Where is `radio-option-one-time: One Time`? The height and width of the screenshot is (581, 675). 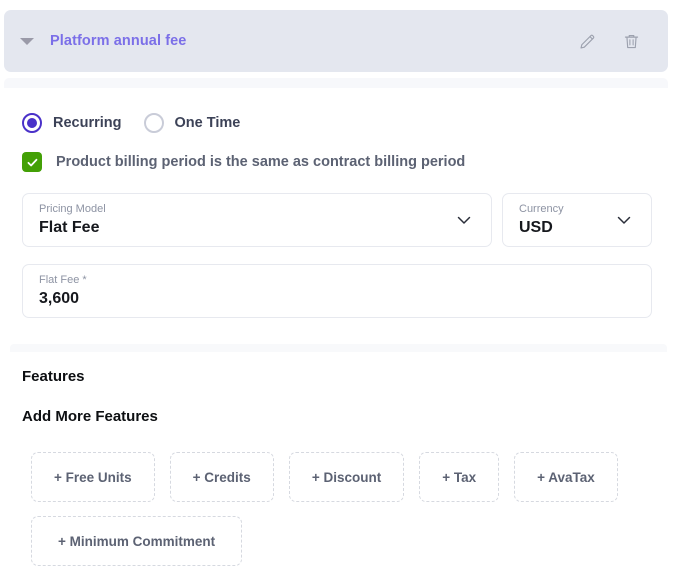 radio-option-one-time: One Time is located at coordinates (192, 123).